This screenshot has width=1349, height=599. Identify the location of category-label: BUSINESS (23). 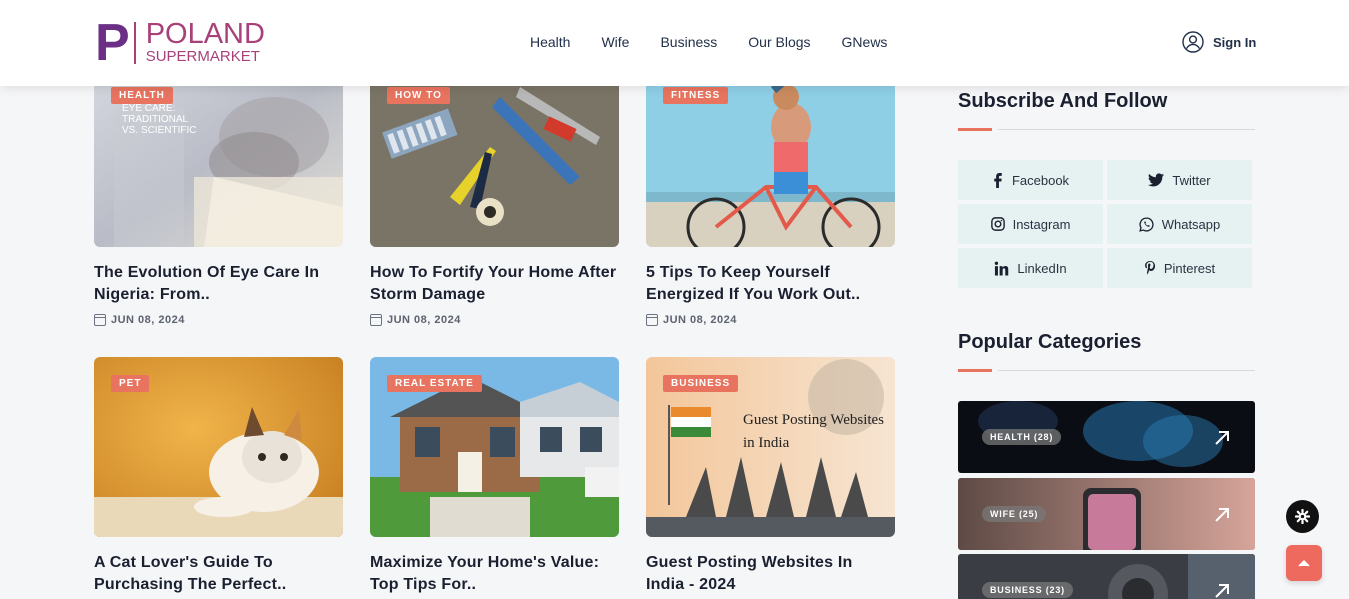
(1027, 590).